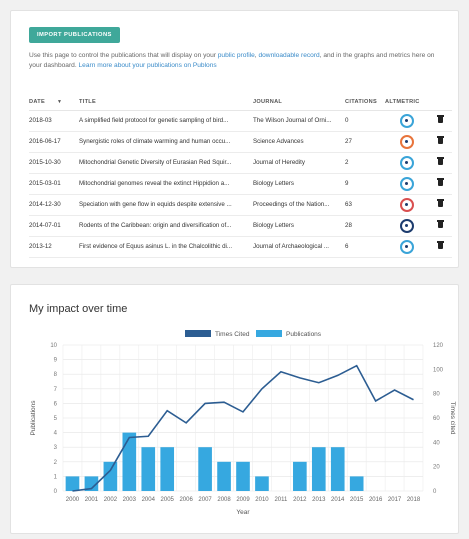 The width and height of the screenshot is (469, 539). Describe the element at coordinates (365, 184) in the screenshot. I see `publication-citations: 9` at that location.